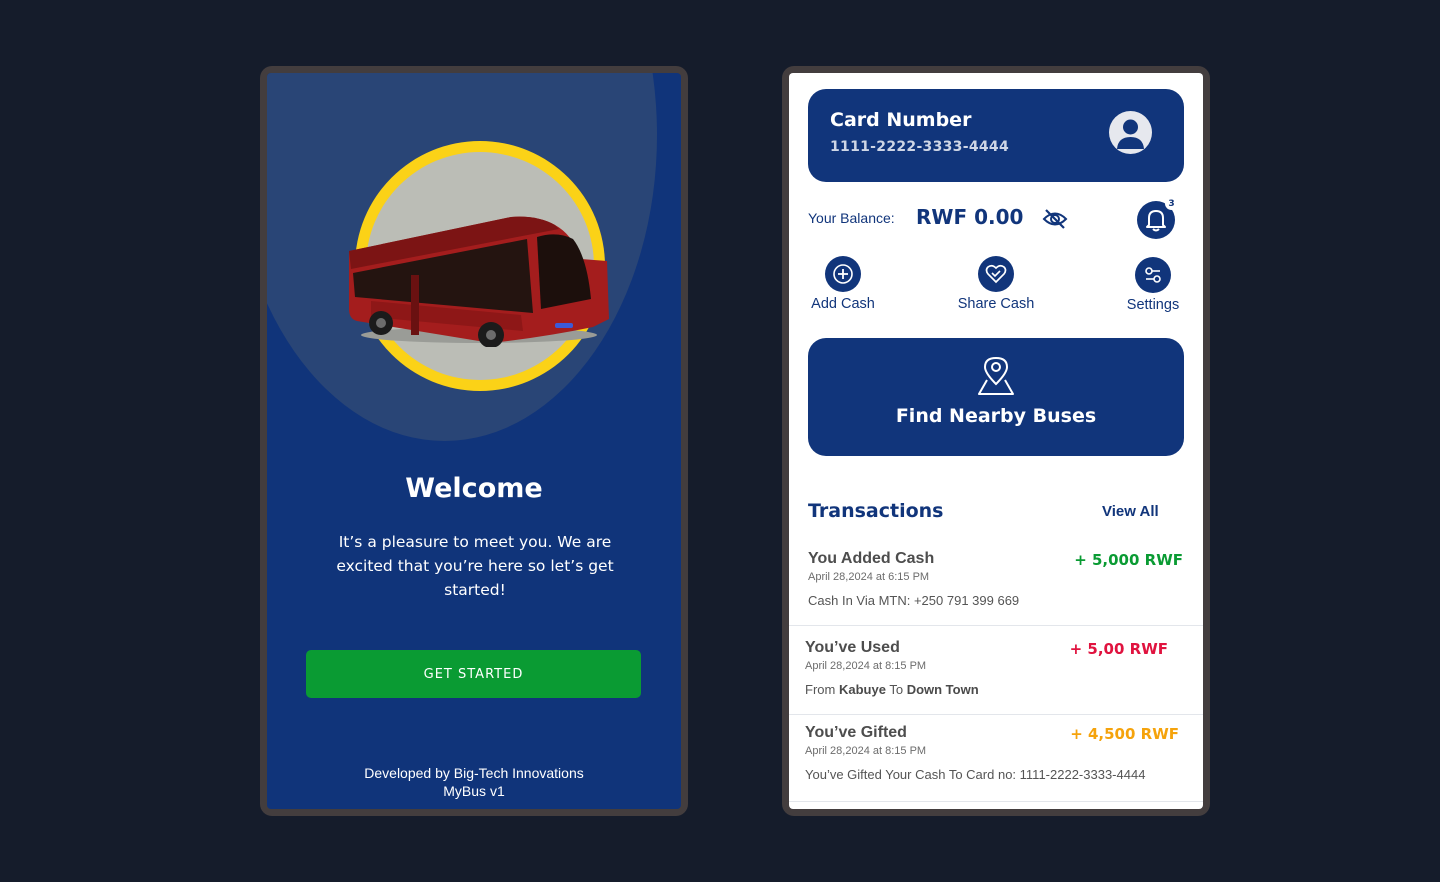 This screenshot has width=1440, height=882. I want to click on plus-icon, so click(843, 274).